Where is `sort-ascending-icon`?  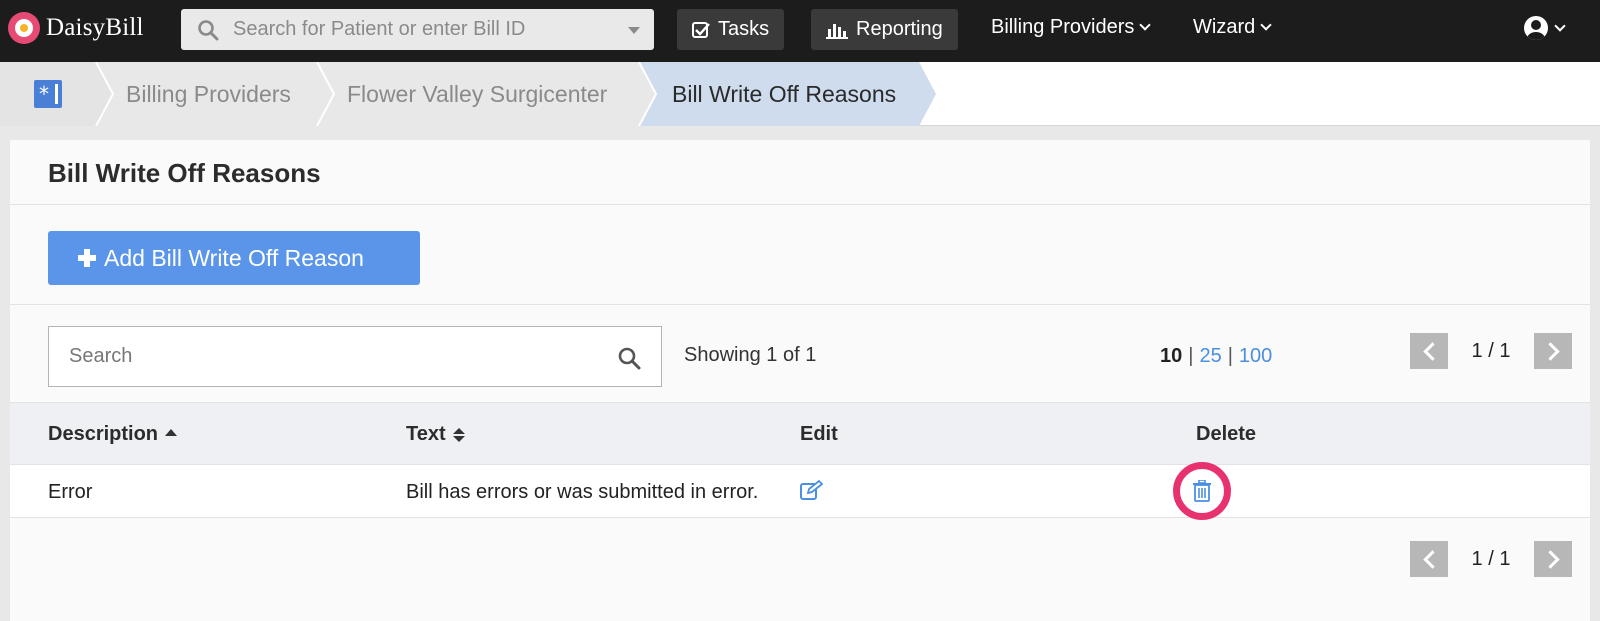 sort-ascending-icon is located at coordinates (171, 432).